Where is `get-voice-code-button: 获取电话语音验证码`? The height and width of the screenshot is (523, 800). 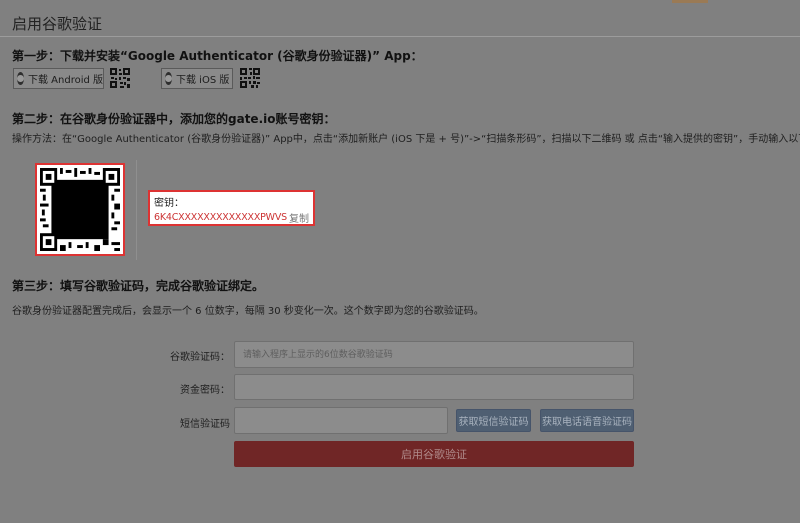
get-voice-code-button: 获取电话语音验证码 is located at coordinates (587, 420).